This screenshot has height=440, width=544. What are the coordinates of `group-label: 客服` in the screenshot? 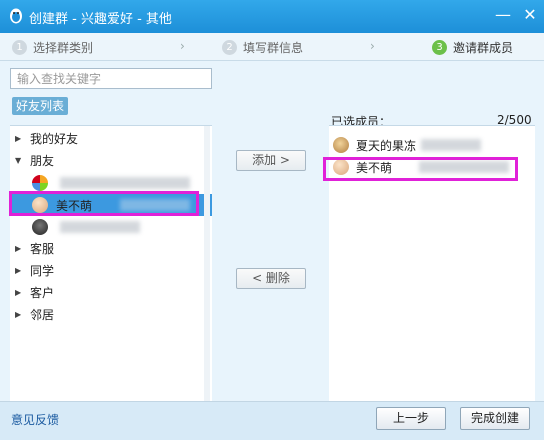 It's located at (42, 249).